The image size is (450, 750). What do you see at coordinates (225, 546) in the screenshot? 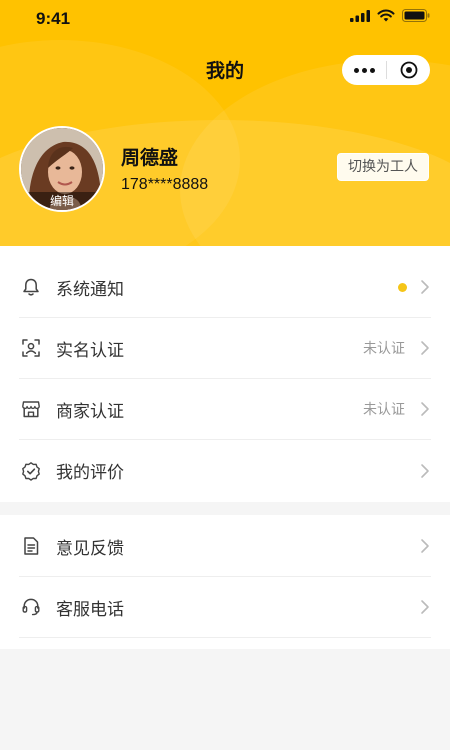
I see `menu-item-feedback: 意见反馈` at bounding box center [225, 546].